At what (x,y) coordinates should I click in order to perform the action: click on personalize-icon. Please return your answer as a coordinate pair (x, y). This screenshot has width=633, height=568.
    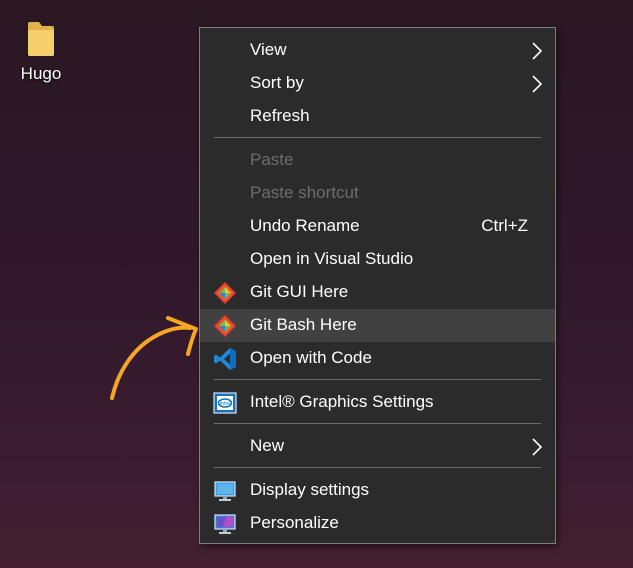
    Looking at the image, I should click on (225, 524).